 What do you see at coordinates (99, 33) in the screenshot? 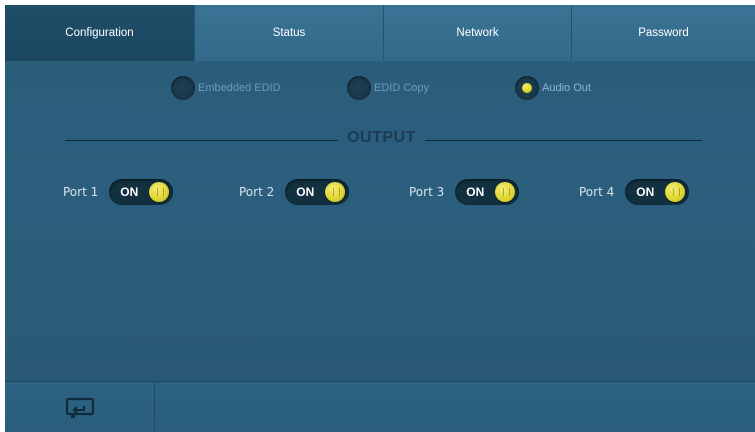
I see `tab-configuration: Configuration` at bounding box center [99, 33].